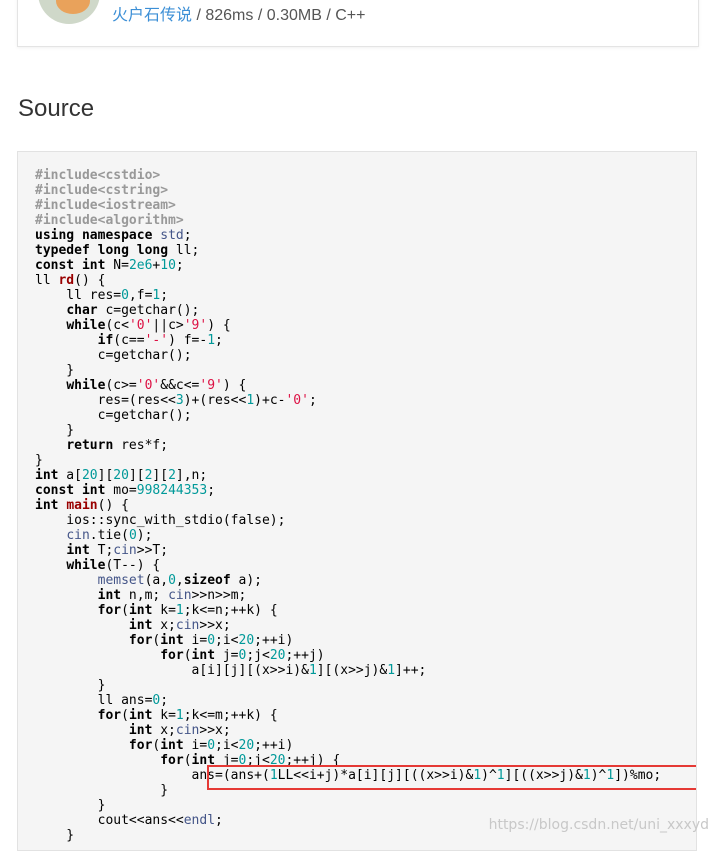 The height and width of the screenshot is (851, 717). I want to click on code-line: #include<iostream>, so click(105, 205).